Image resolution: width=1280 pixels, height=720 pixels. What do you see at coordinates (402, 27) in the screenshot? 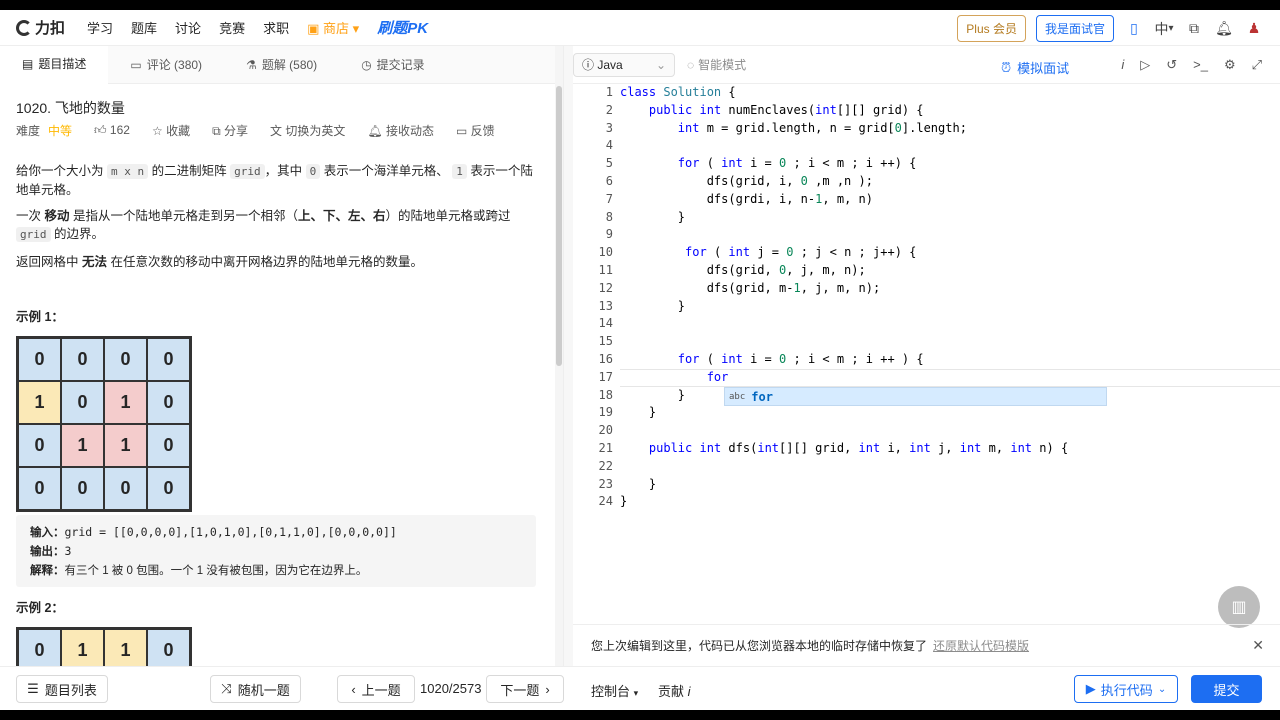
I see `nav-pk: 刷题PK` at bounding box center [402, 27].